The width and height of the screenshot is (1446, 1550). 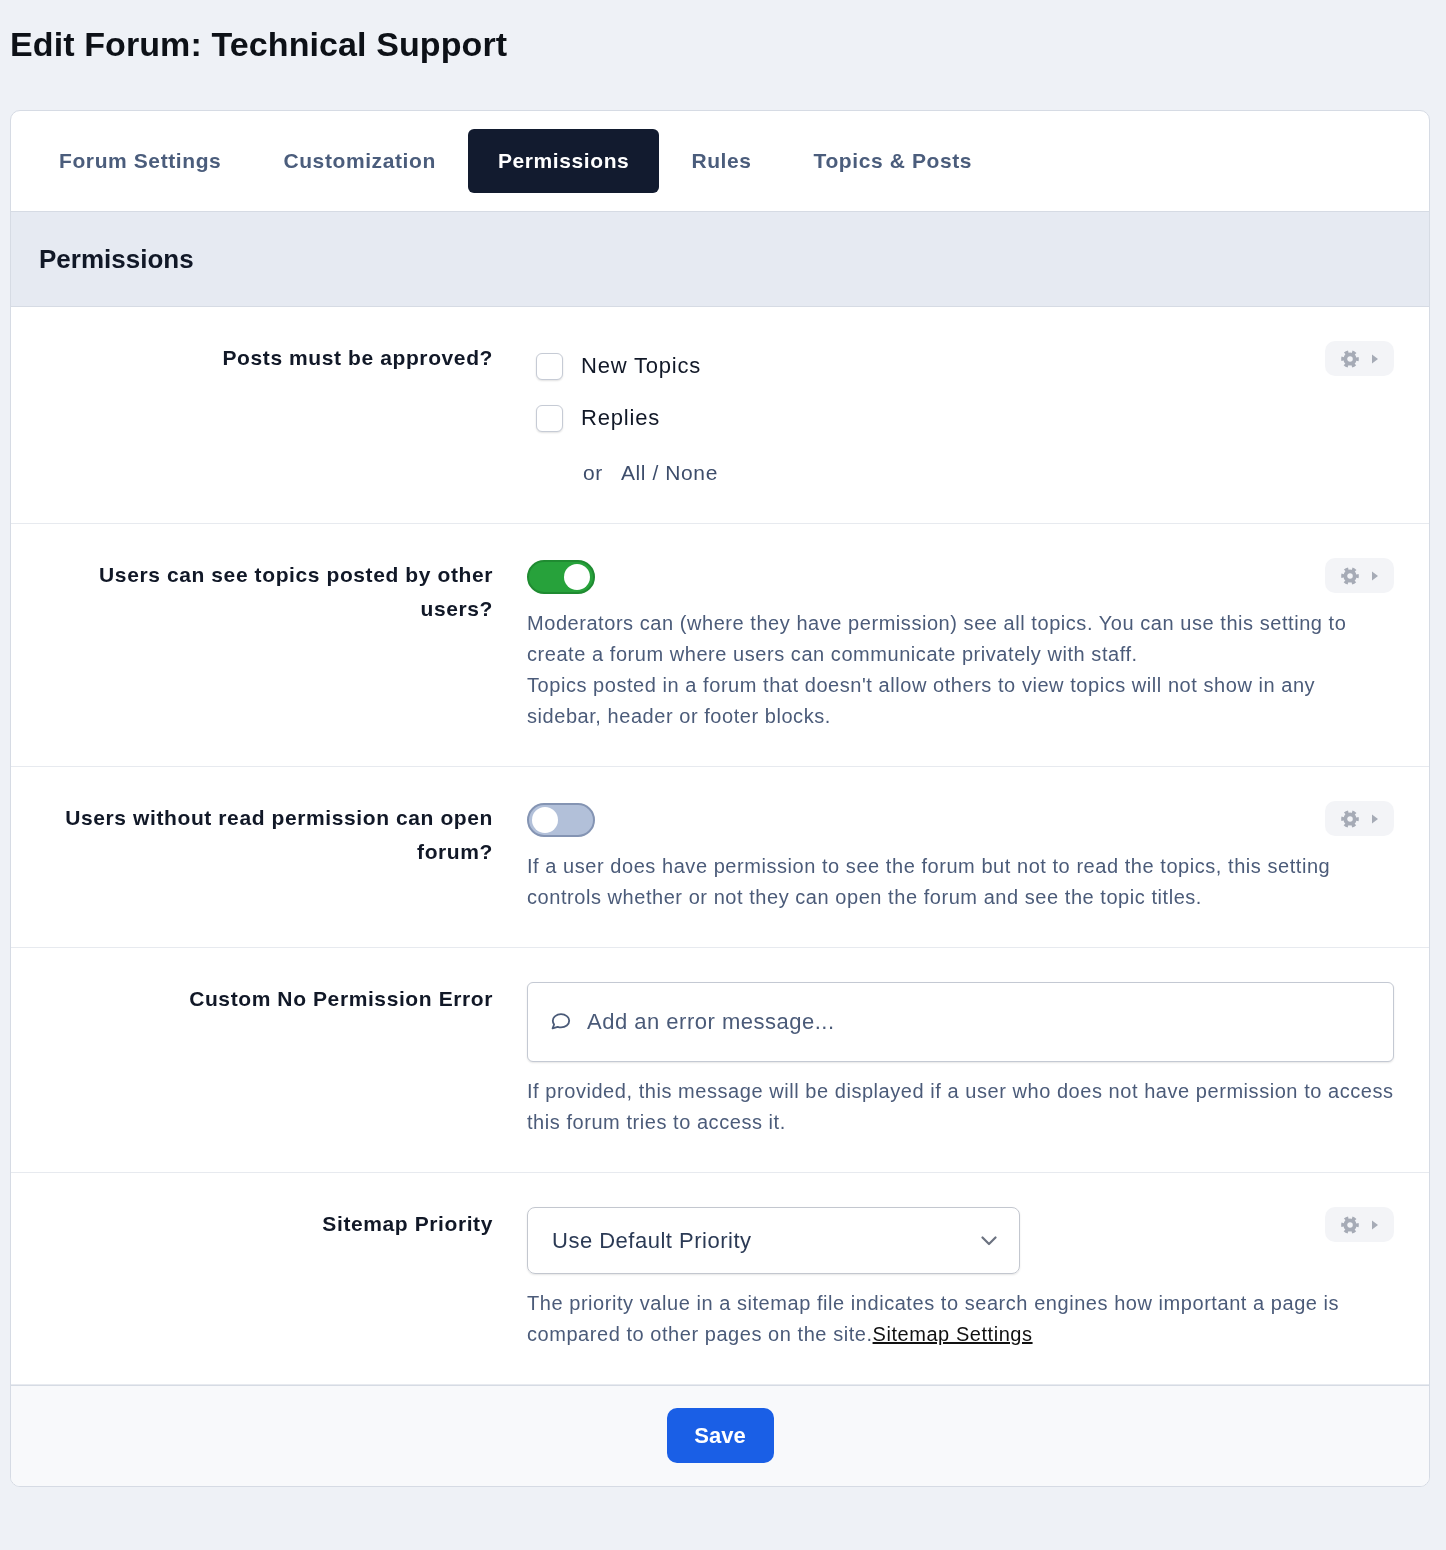 What do you see at coordinates (116, 259) in the screenshot?
I see `section-title: Permissions` at bounding box center [116, 259].